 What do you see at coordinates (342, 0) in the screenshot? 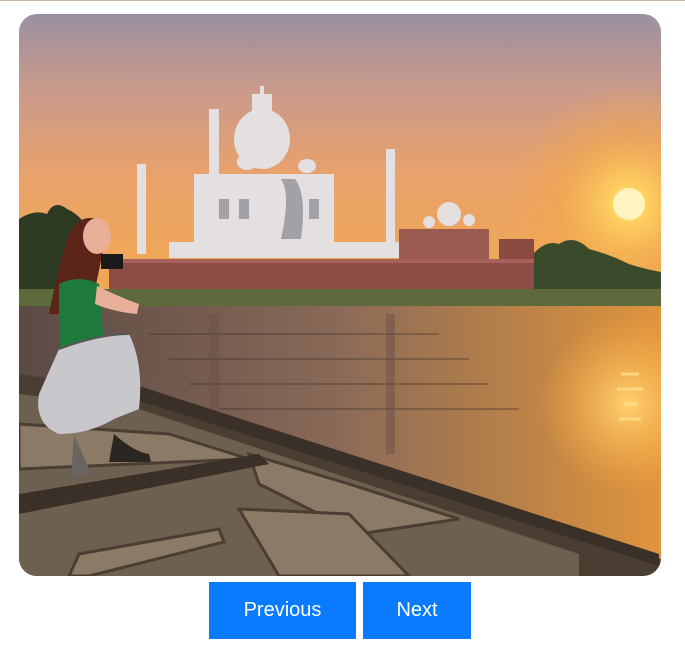
I see `top-divider` at bounding box center [342, 0].